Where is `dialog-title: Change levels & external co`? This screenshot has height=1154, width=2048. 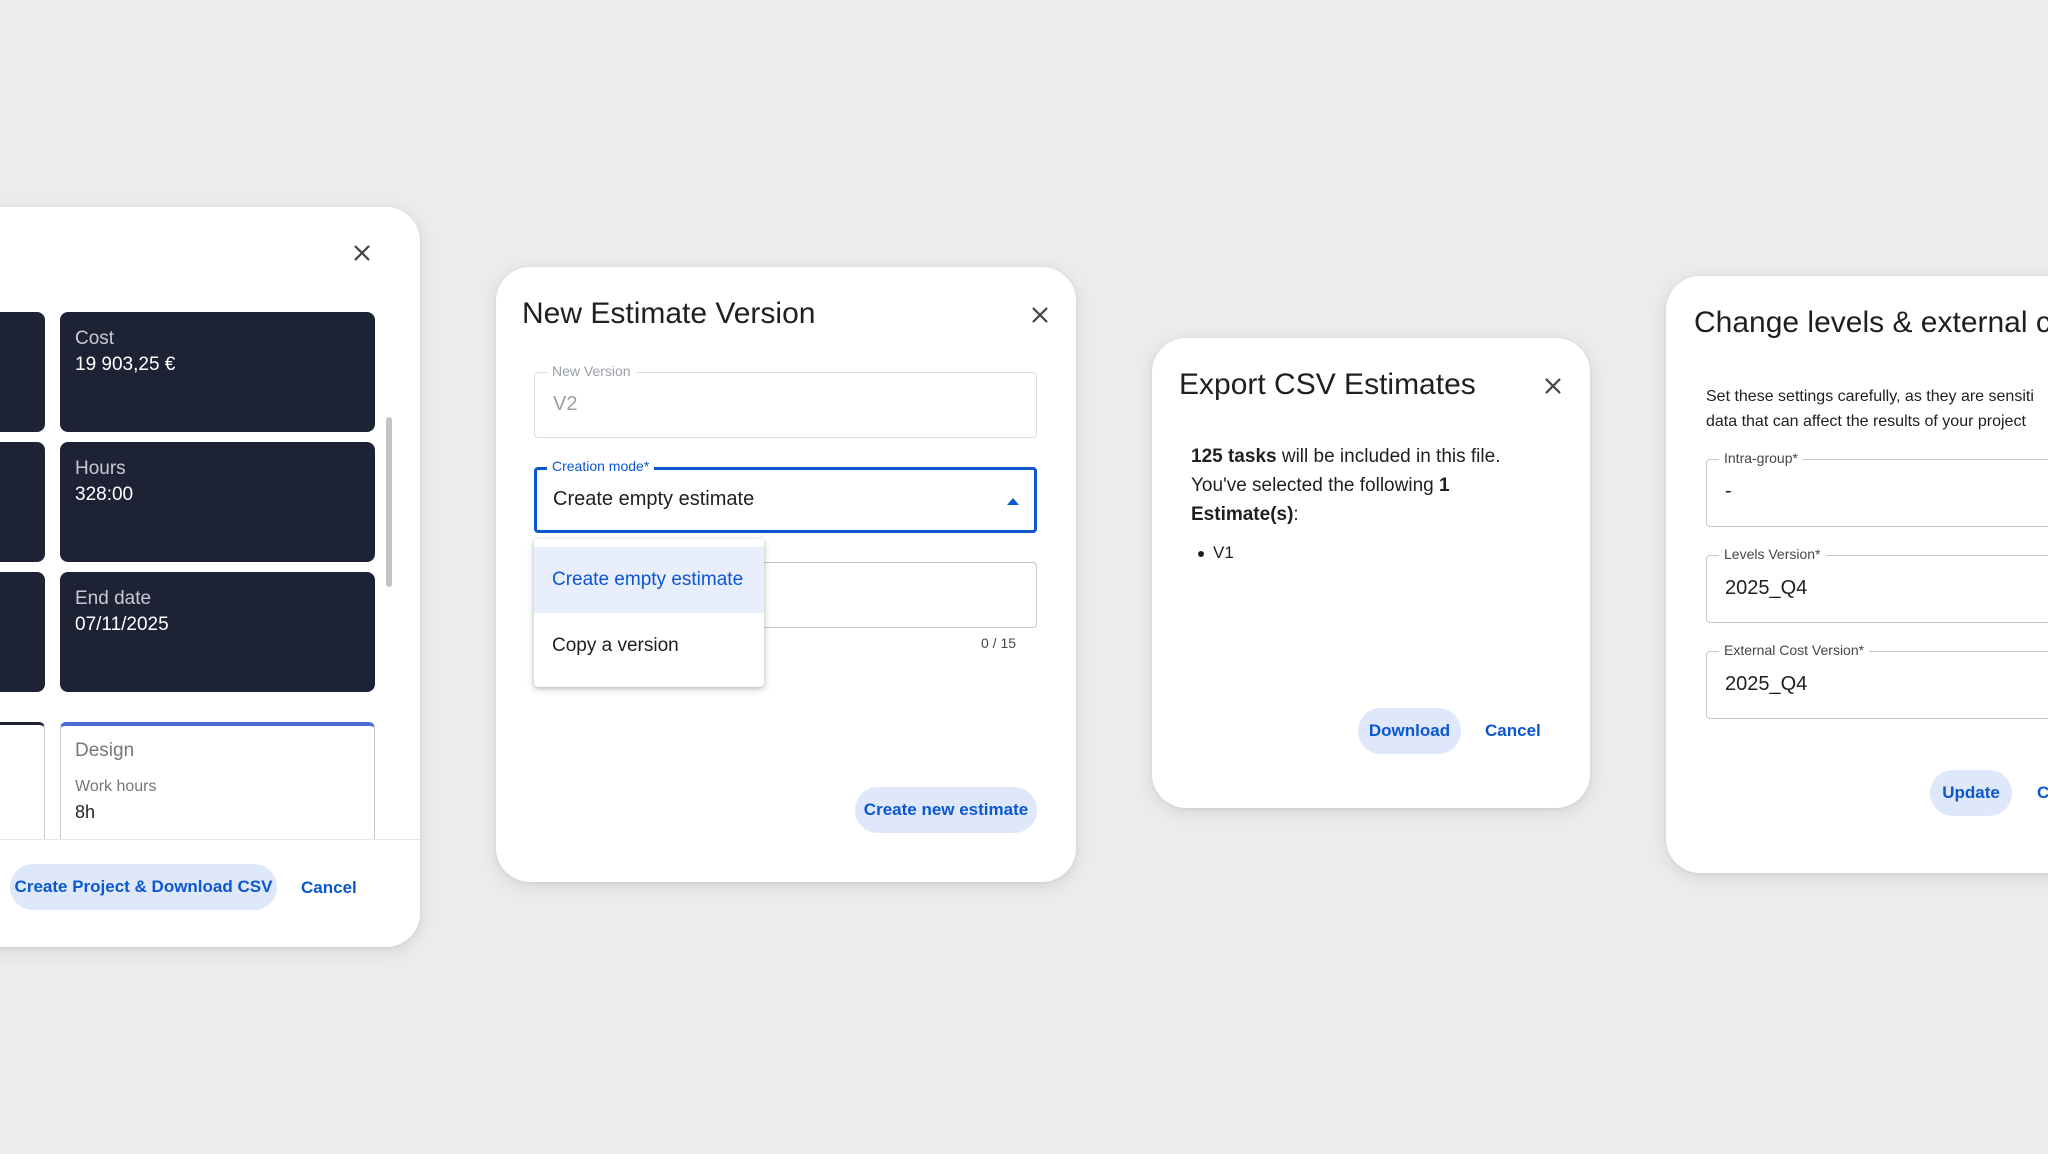
dialog-title: Change levels & external co is located at coordinates (1871, 322).